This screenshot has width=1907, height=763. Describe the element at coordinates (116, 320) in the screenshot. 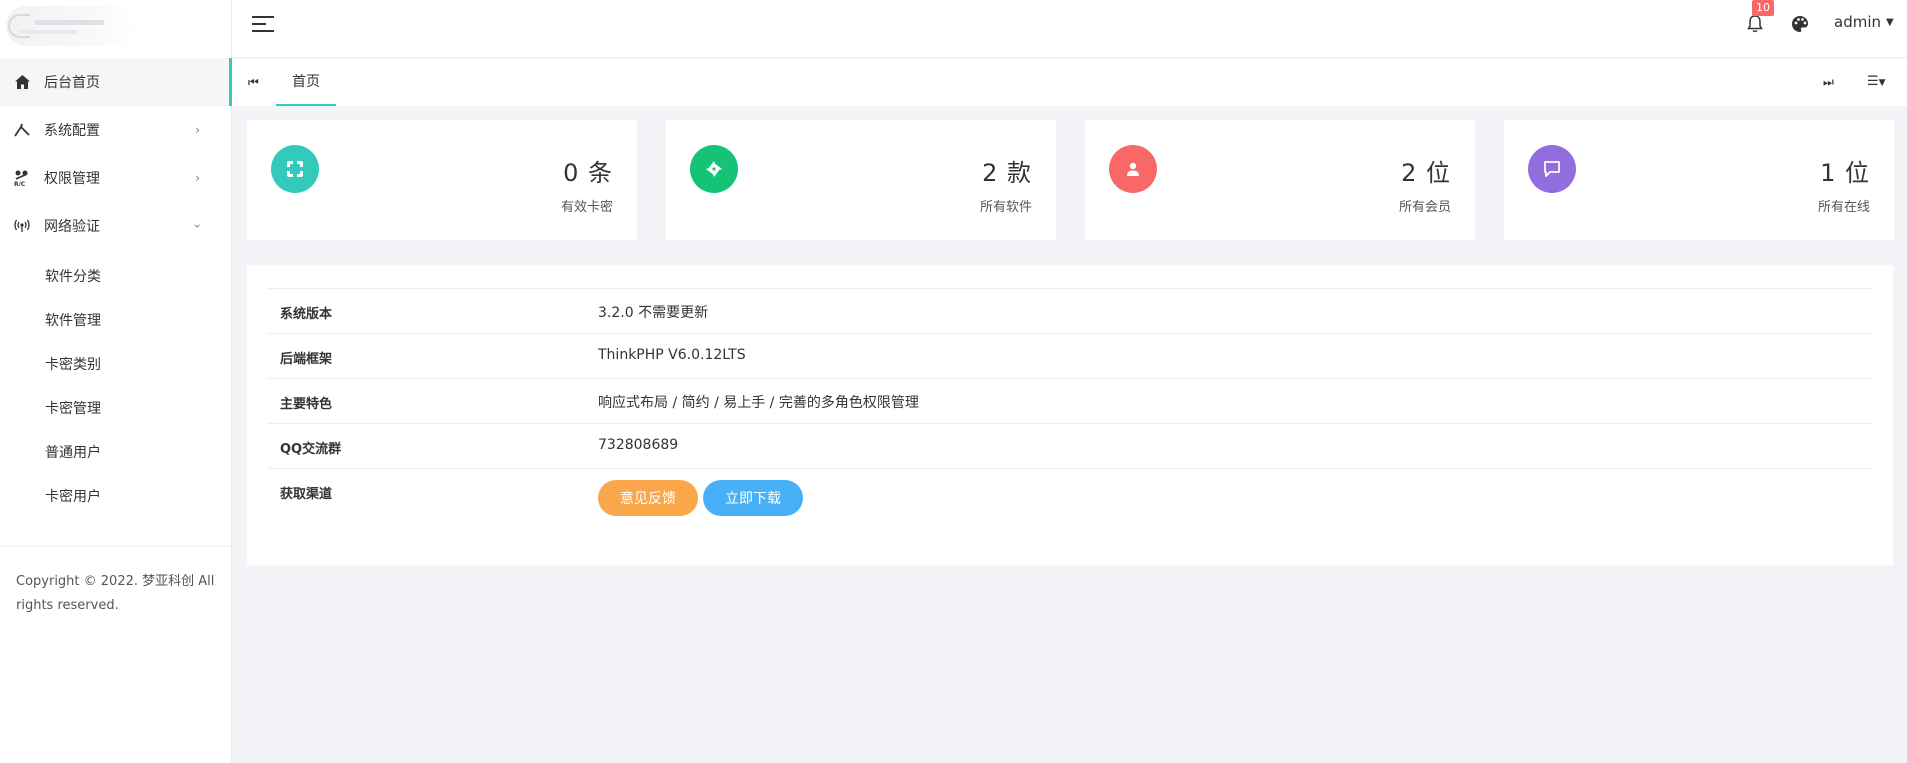

I see `sidebar-subitem-software-manage: 软件管理` at that location.